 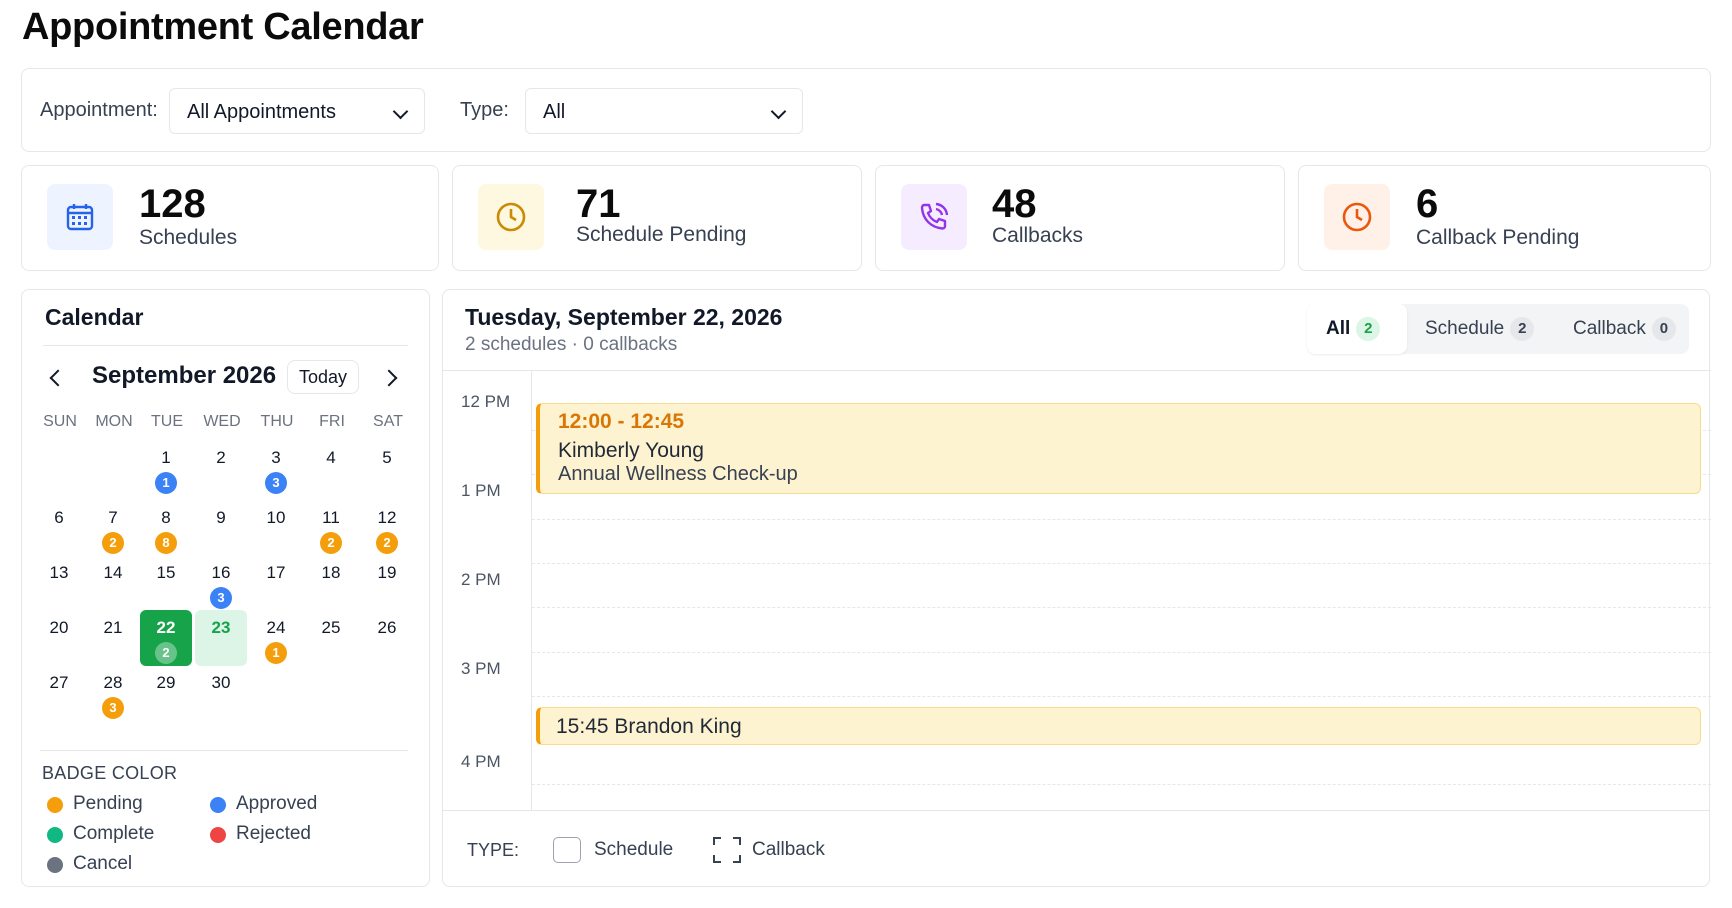 I want to click on calendar-day: 11 2, so click(x=331, y=528).